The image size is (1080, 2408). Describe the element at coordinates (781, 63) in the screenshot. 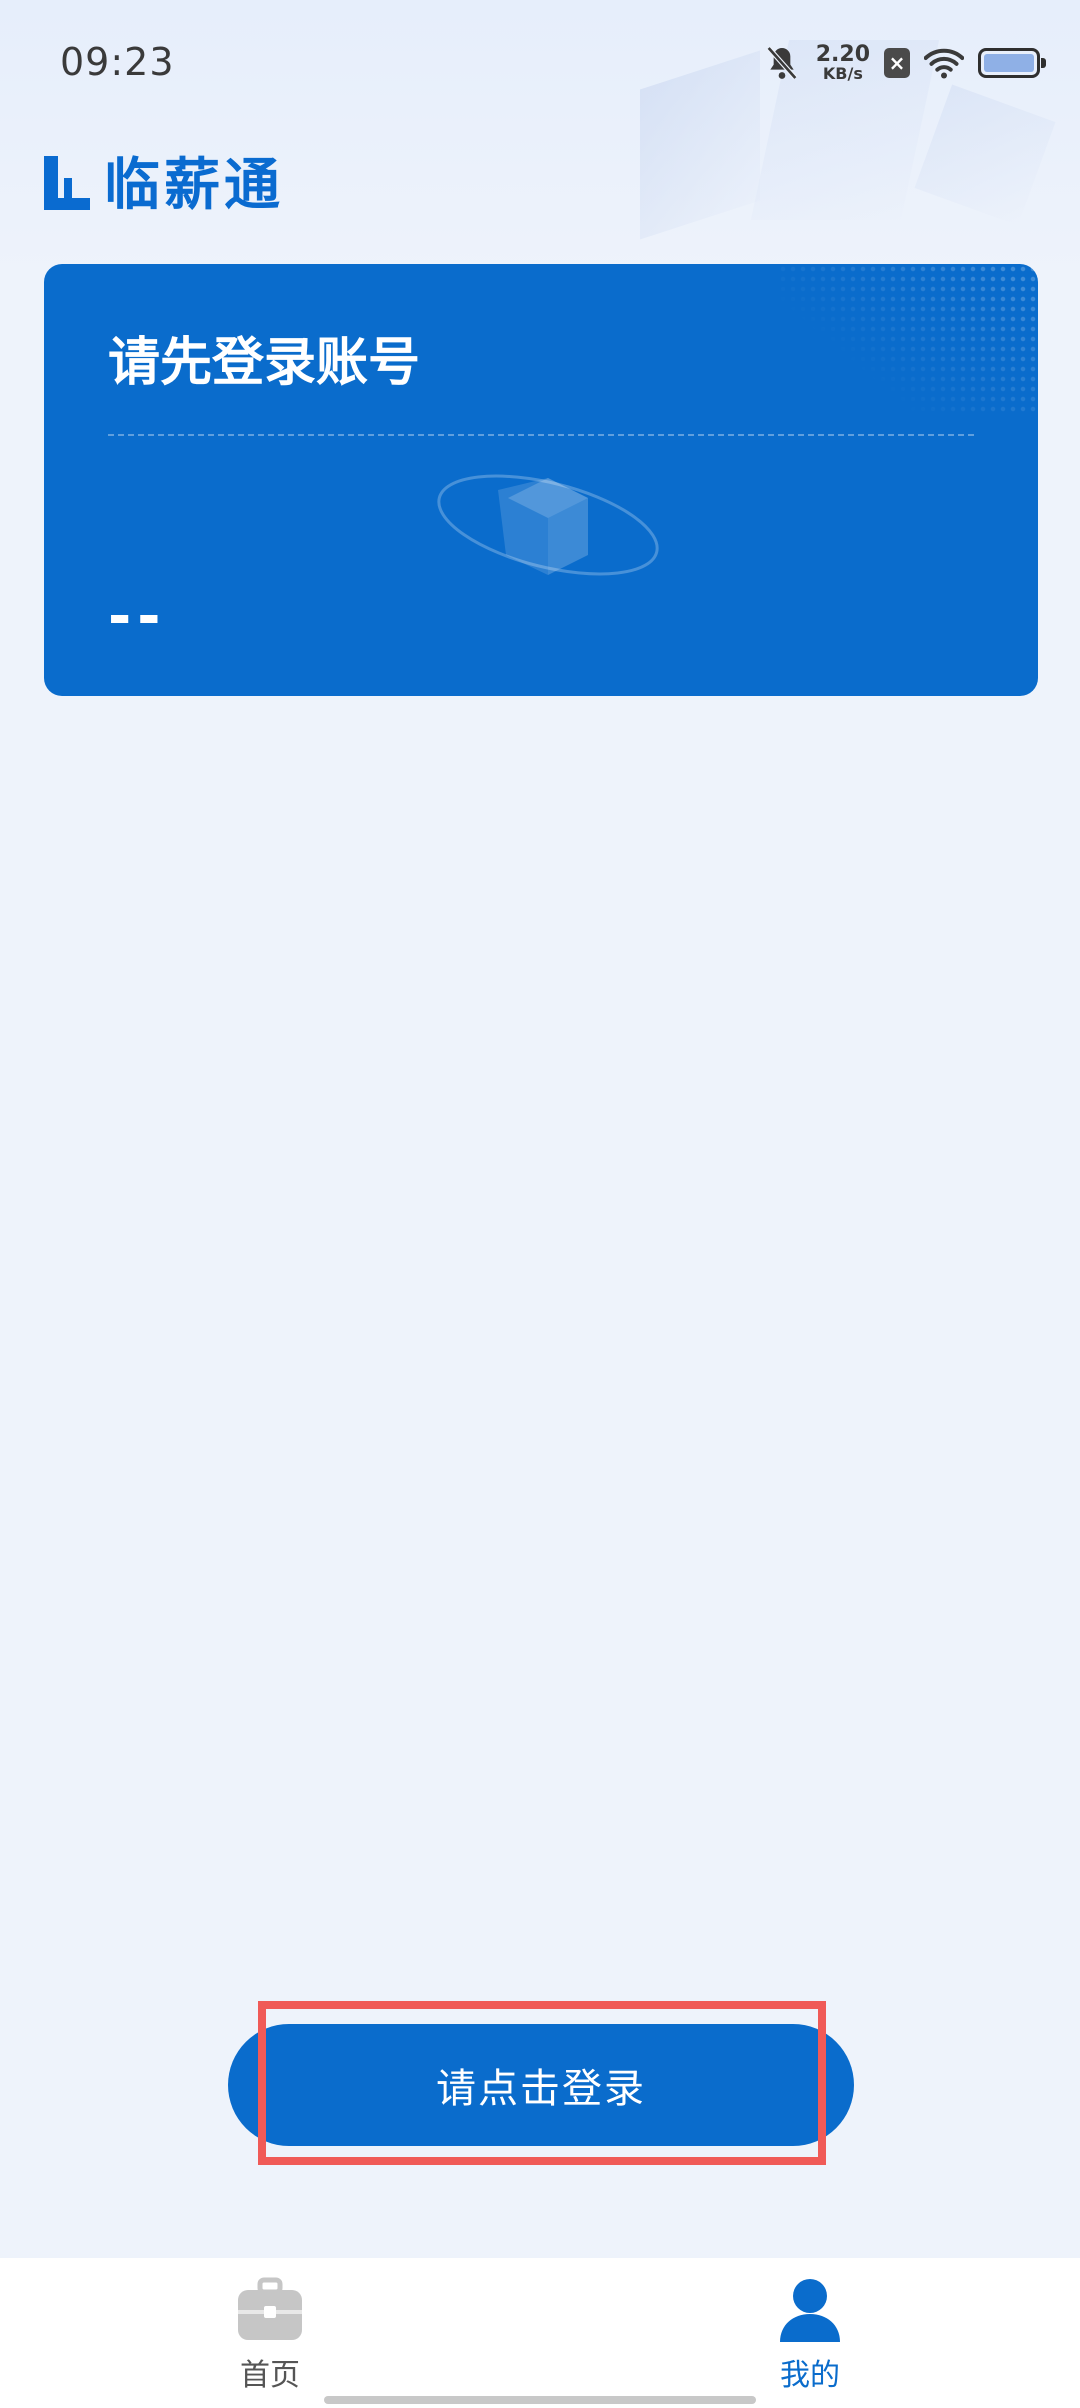

I see `bell-muted-icon` at that location.